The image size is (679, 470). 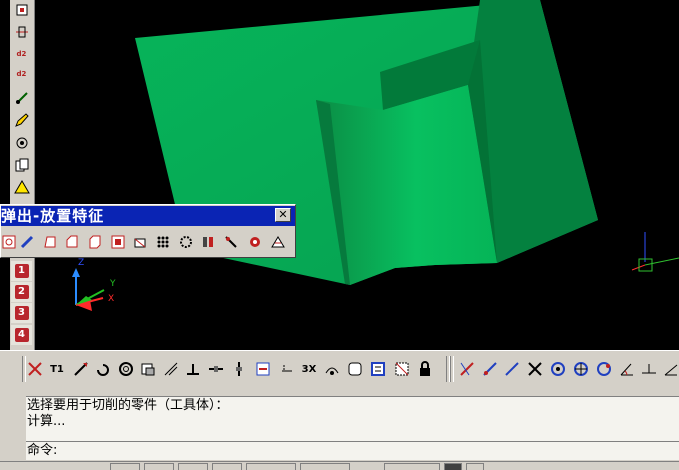 I want to click on trim-icon, so click(x=35, y=369).